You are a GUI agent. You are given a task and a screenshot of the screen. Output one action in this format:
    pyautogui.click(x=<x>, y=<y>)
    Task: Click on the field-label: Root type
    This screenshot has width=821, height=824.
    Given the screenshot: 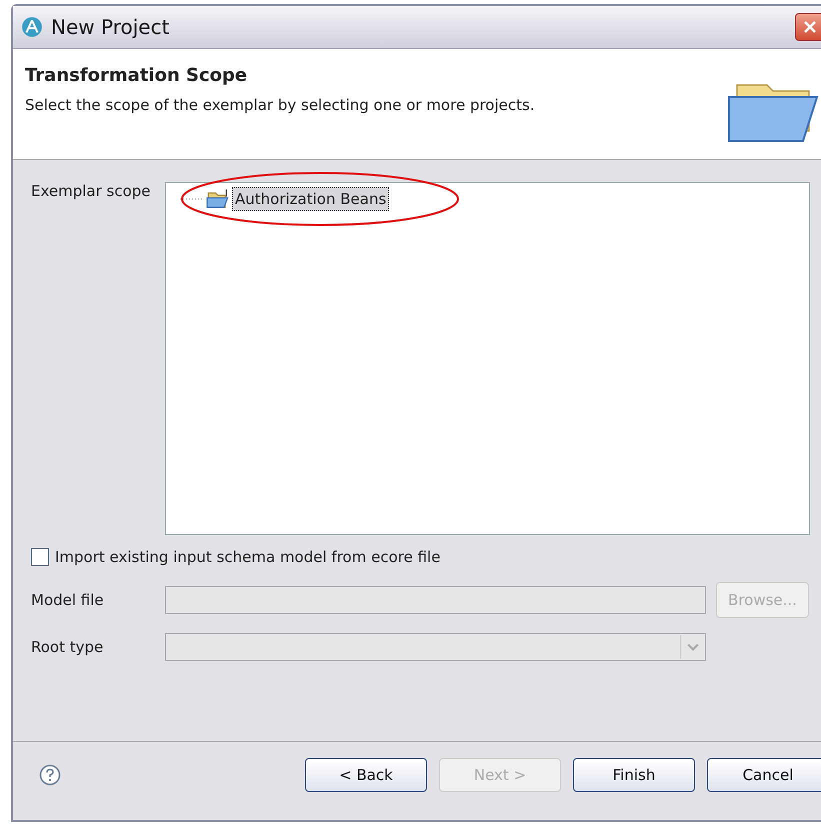 What is the action you would take?
    pyautogui.click(x=67, y=647)
    